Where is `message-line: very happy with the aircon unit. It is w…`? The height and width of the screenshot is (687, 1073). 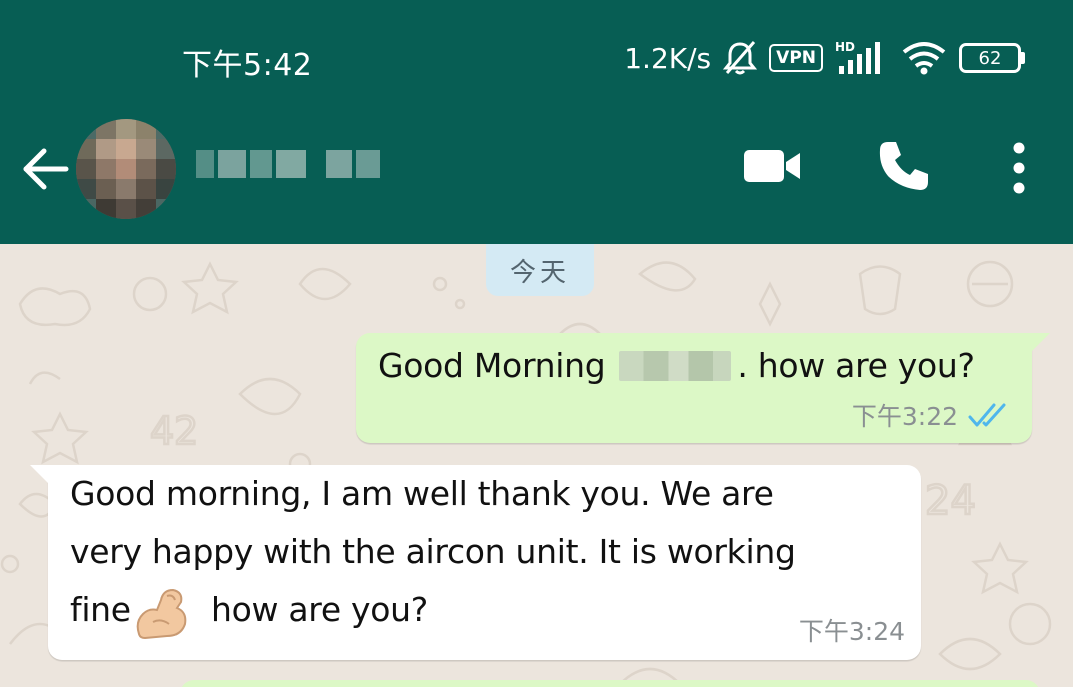
message-line: very happy with the aircon unit. It is w… is located at coordinates (433, 551).